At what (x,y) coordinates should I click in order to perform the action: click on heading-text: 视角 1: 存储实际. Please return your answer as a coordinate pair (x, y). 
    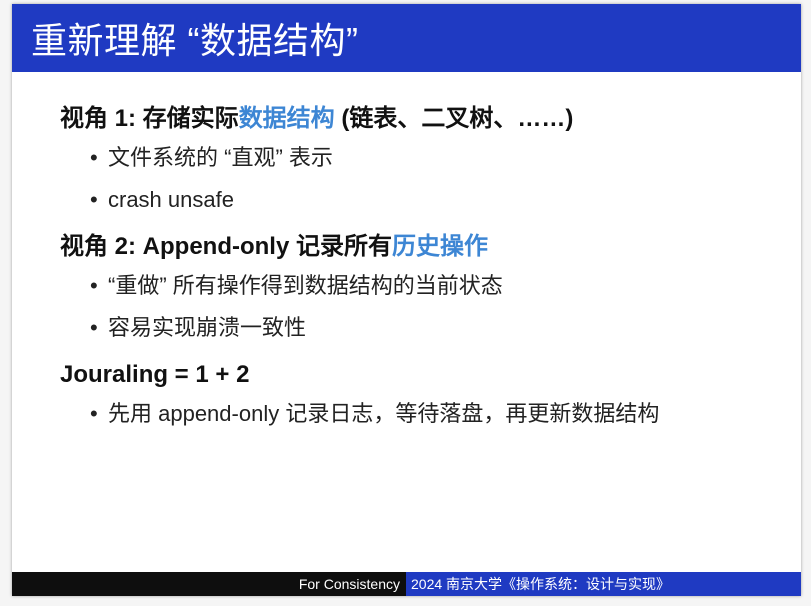
    Looking at the image, I should click on (149, 118).